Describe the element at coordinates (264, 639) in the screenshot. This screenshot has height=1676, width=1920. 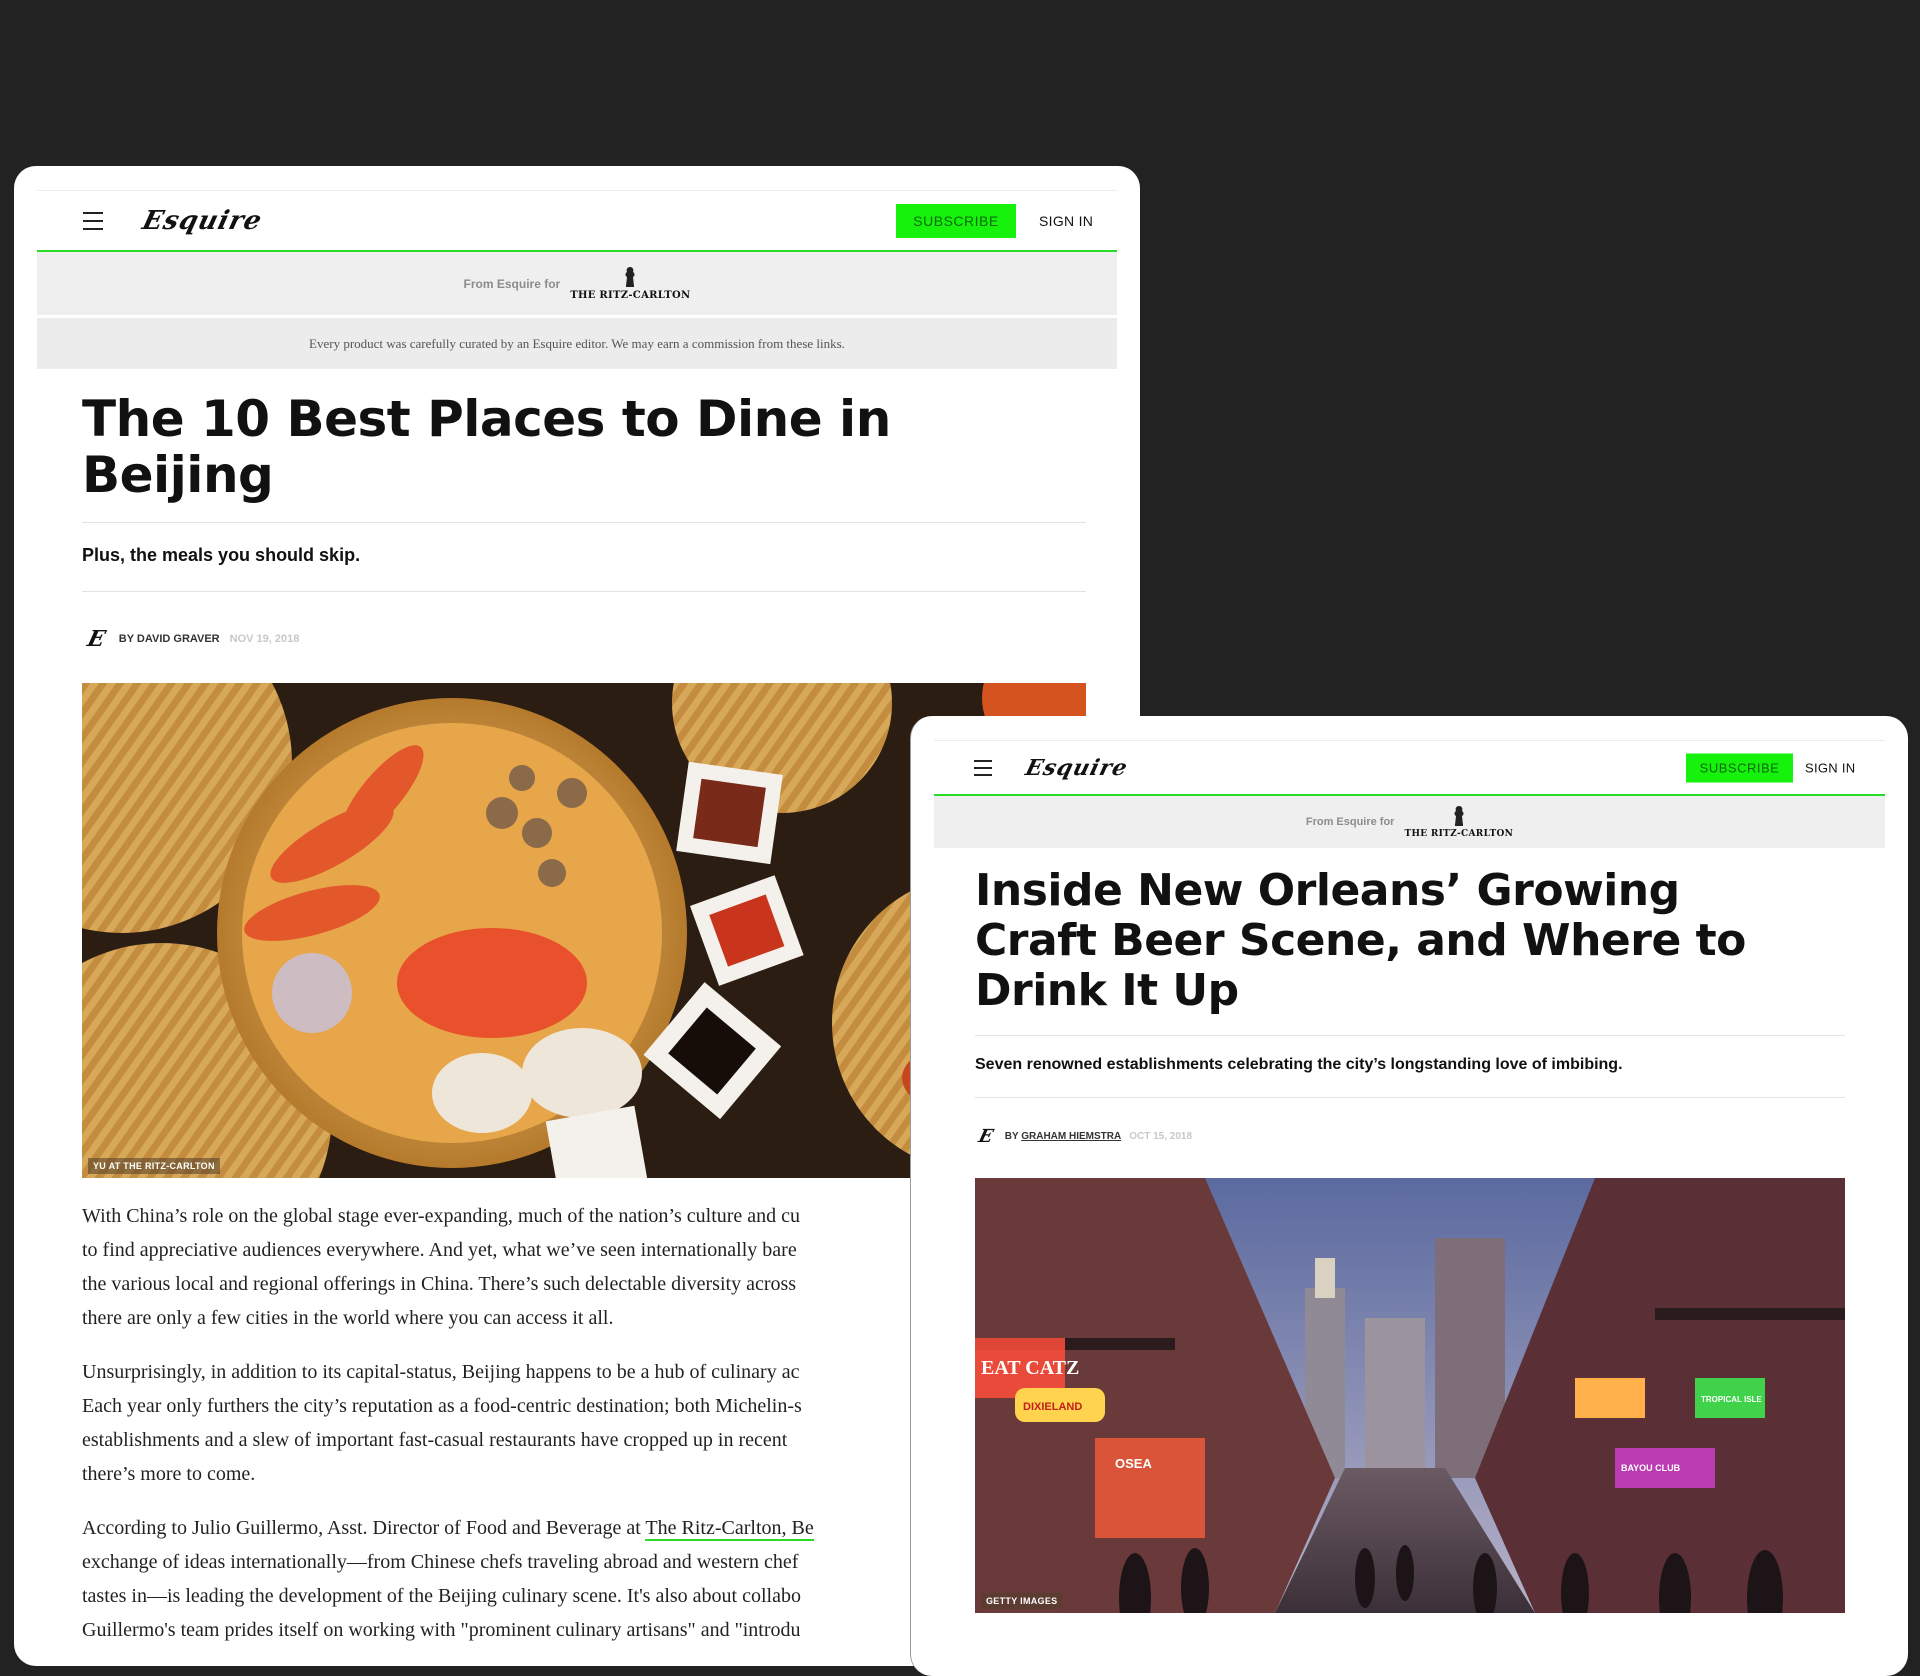
I see `byline-date: NOV 19, 2018` at that location.